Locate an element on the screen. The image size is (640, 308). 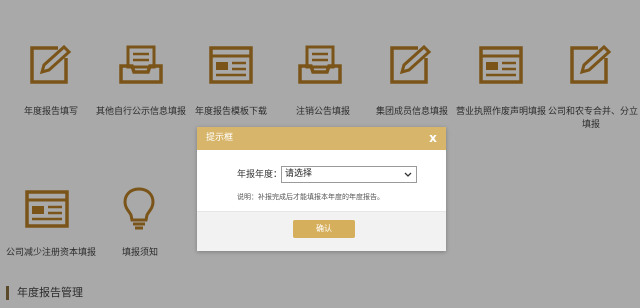
tile-annual-template-download: 年度报告模板下载 is located at coordinates (235, 82).